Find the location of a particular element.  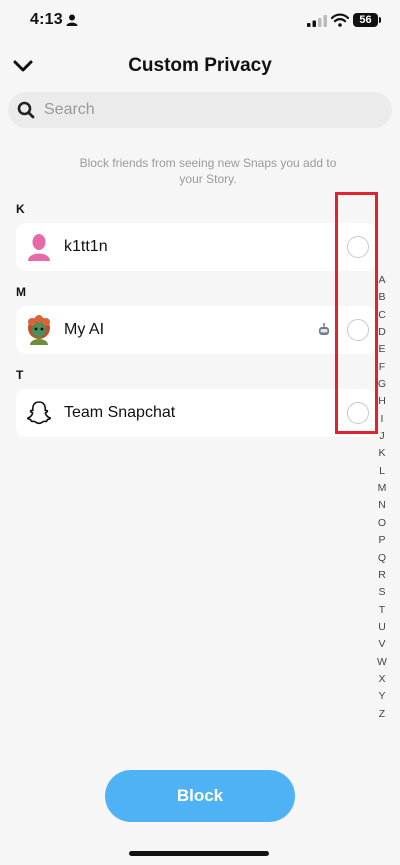

index-letter-n: N is located at coordinates (382, 505).